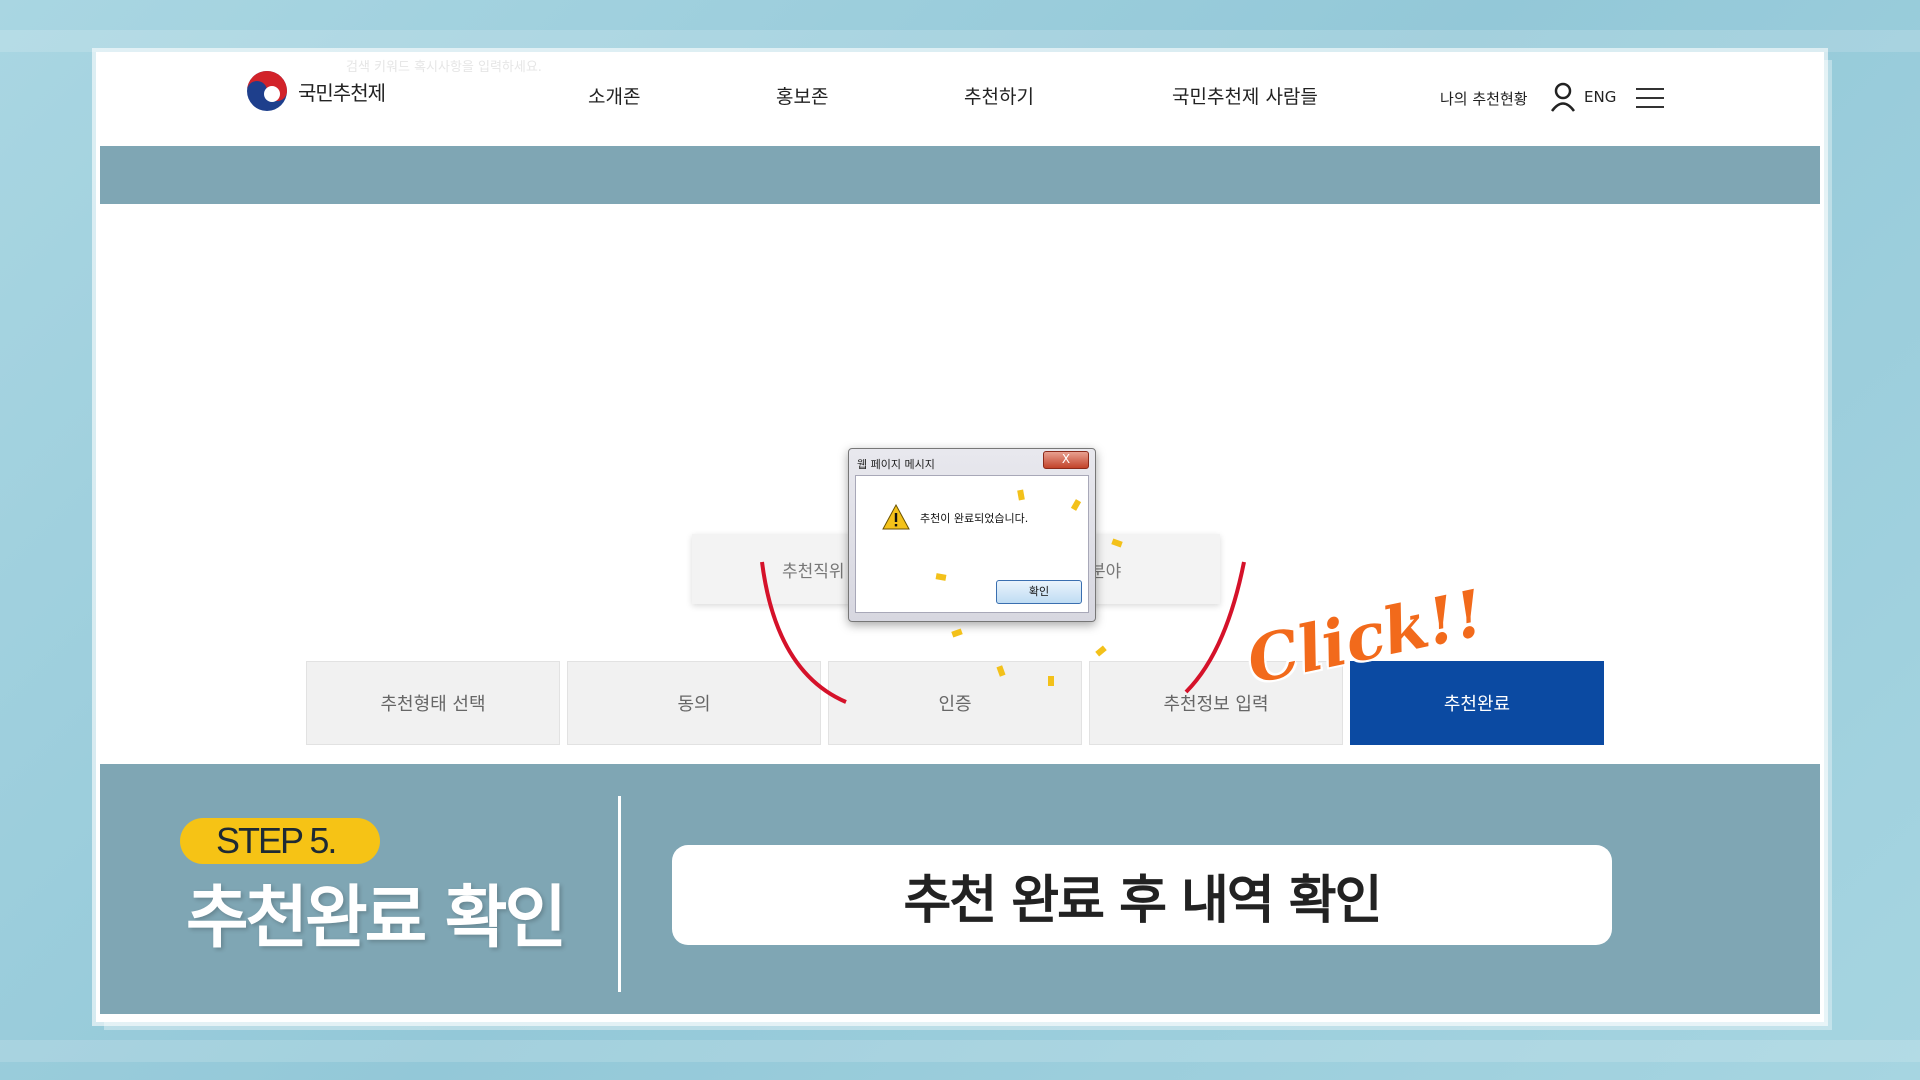 This screenshot has width=1920, height=1080. Describe the element at coordinates (614, 95) in the screenshot. I see `nav-item-intro: 소개존` at that location.